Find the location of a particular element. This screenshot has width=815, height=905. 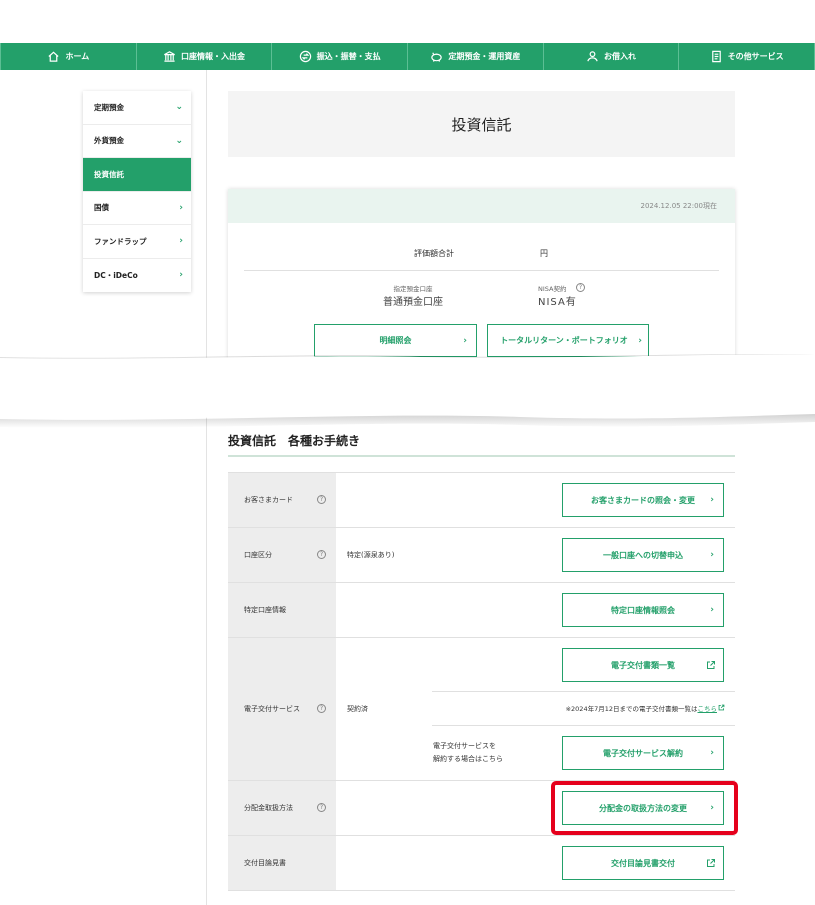

switch-account-button-label: 一般口座への切替申込 is located at coordinates (643, 555).